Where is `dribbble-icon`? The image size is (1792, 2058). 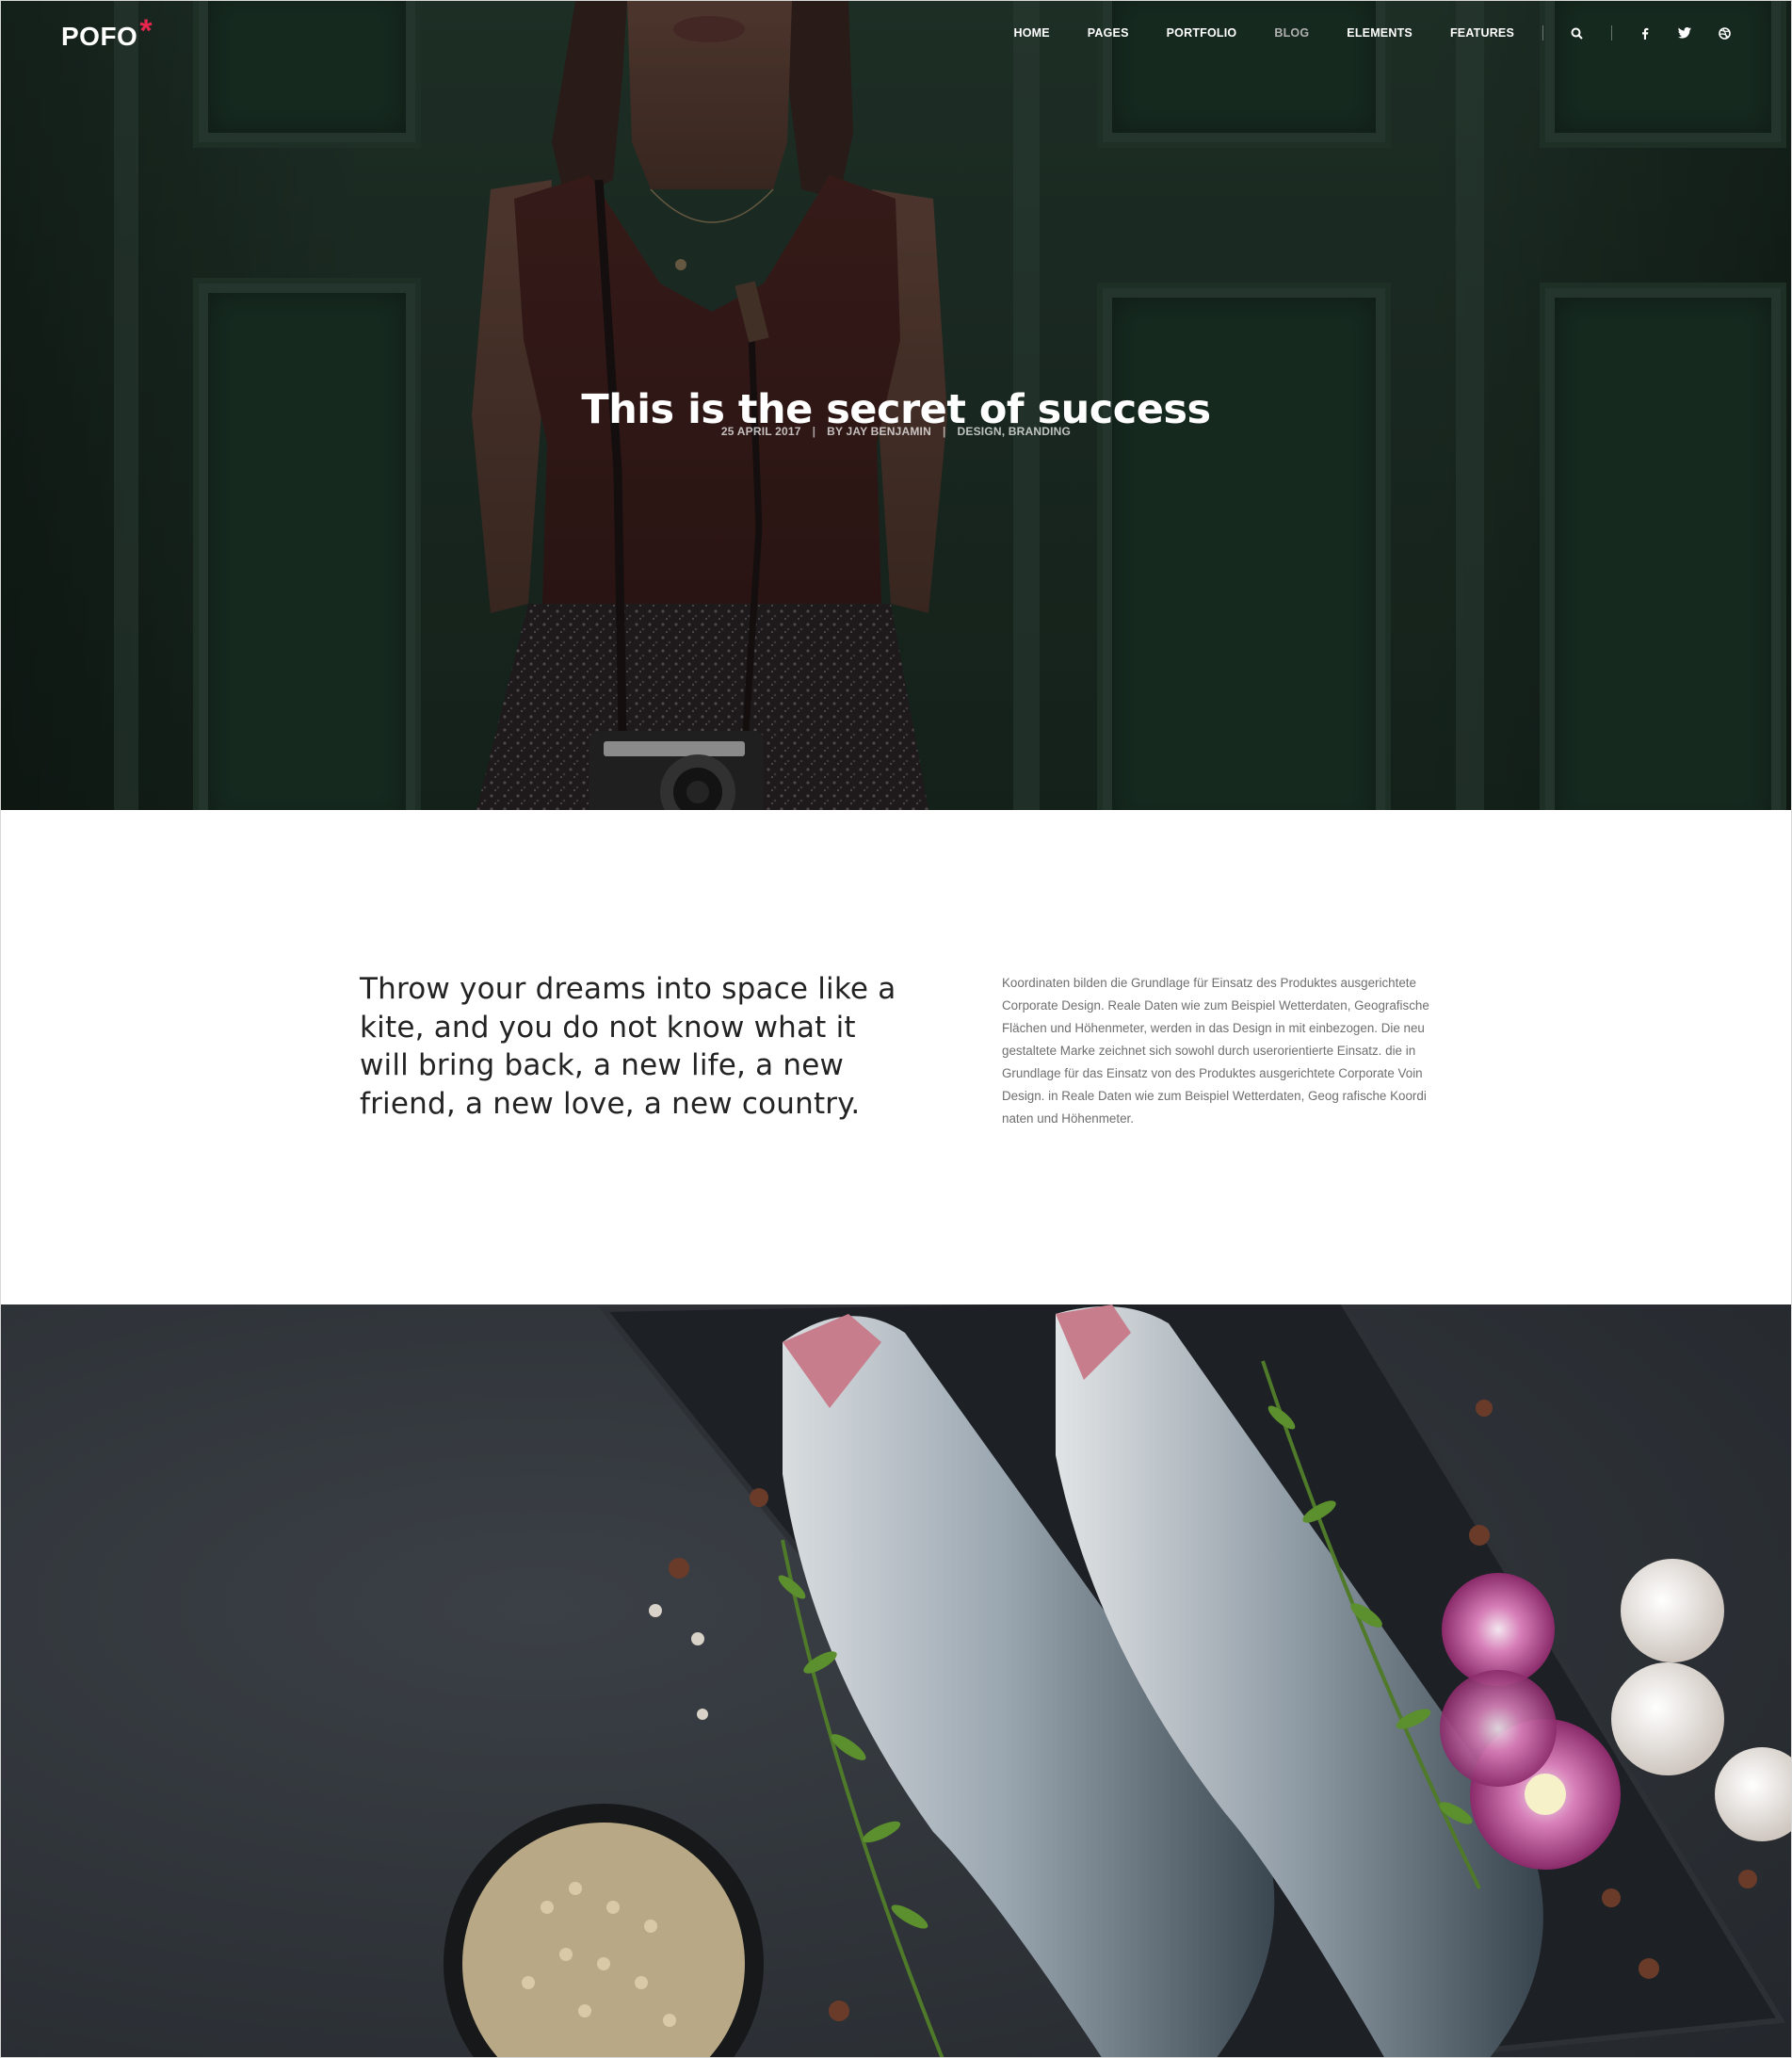
dribbble-icon is located at coordinates (1724, 33).